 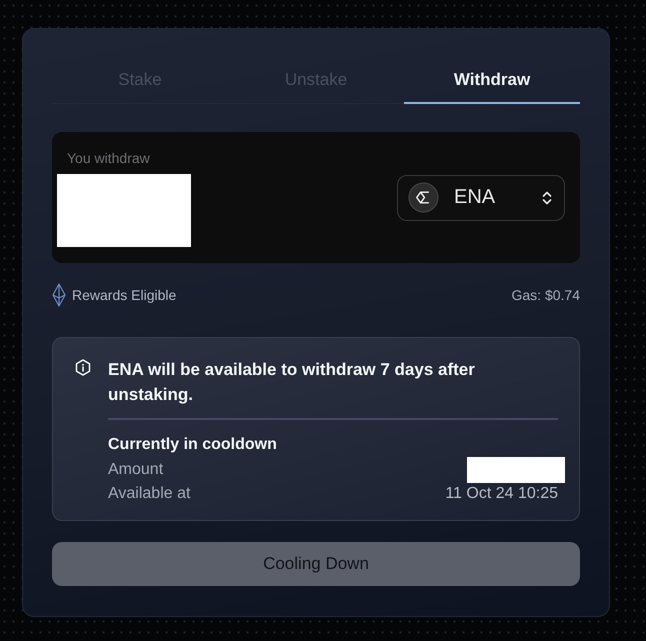 I want to click on cooldown-title: Currently in cooldown, so click(x=193, y=445).